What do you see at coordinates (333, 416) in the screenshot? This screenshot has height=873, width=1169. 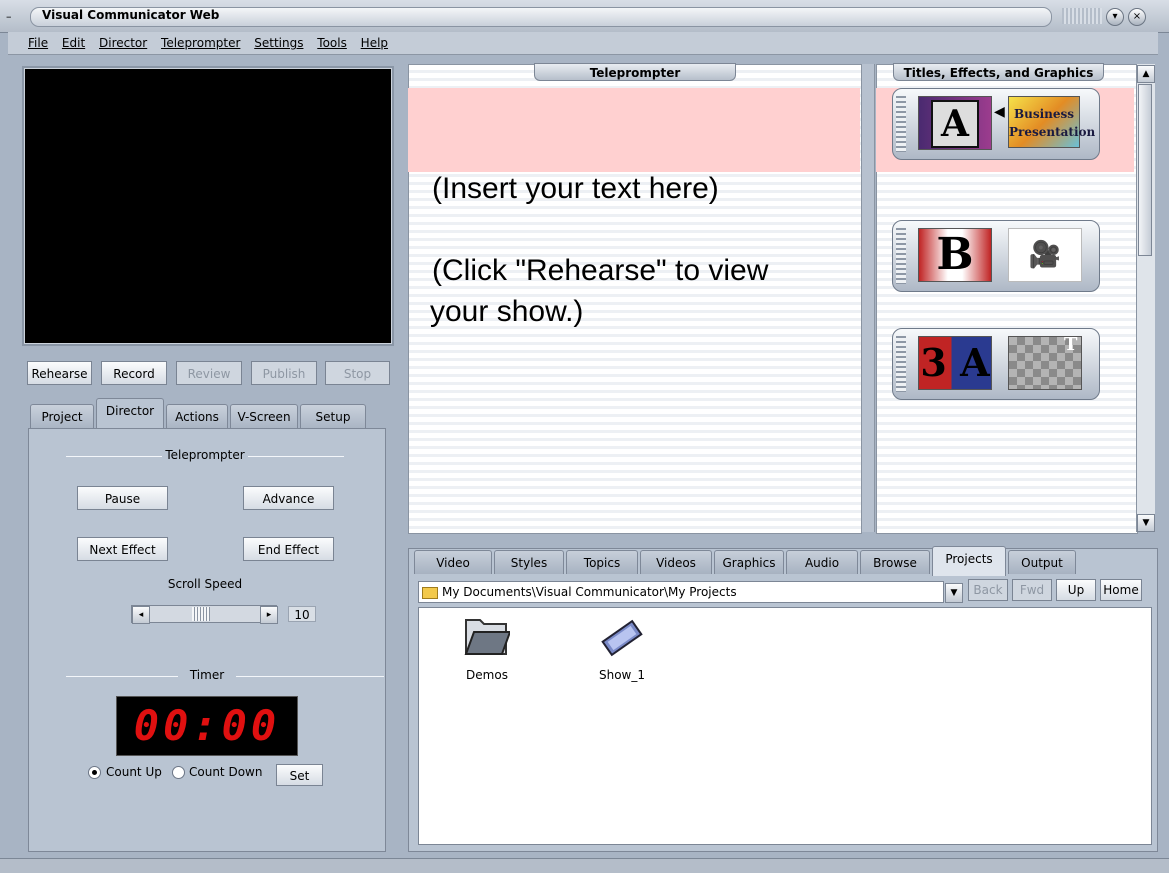 I see `tab-setup: Setup` at bounding box center [333, 416].